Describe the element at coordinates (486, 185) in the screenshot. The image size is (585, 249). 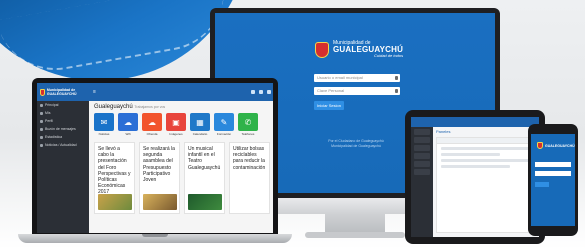
I see `message-panel` at that location.